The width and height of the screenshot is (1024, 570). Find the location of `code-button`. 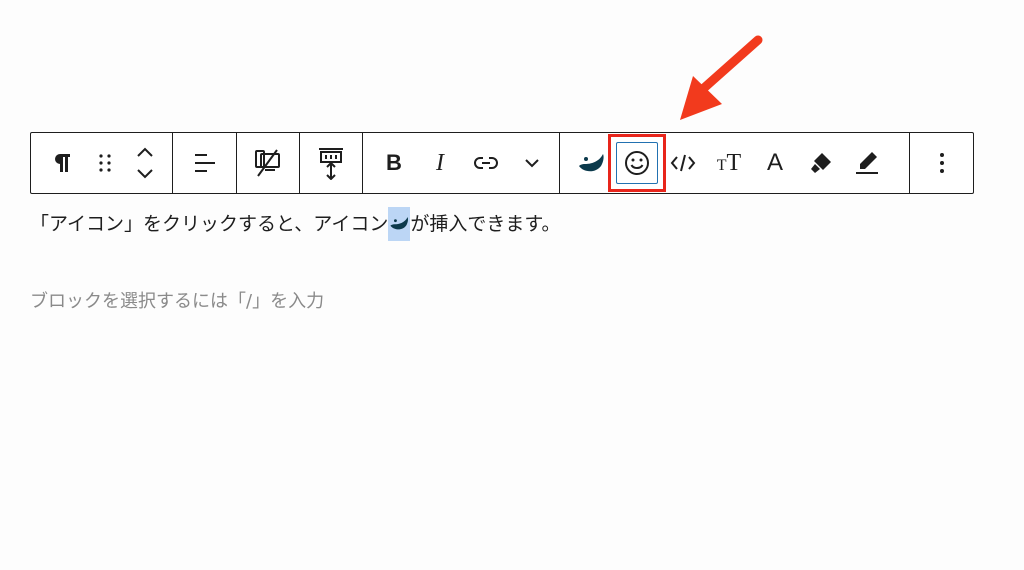

code-button is located at coordinates (683, 163).